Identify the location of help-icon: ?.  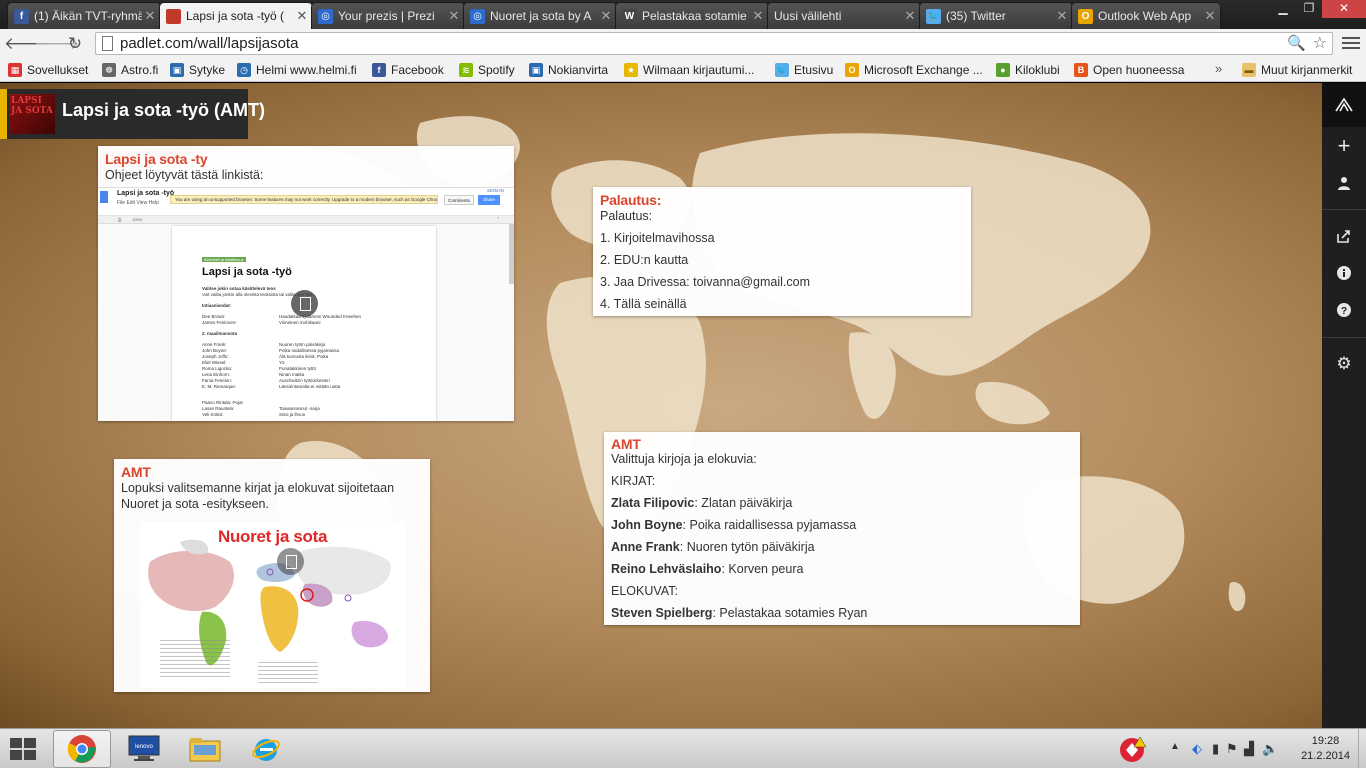
(1344, 310).